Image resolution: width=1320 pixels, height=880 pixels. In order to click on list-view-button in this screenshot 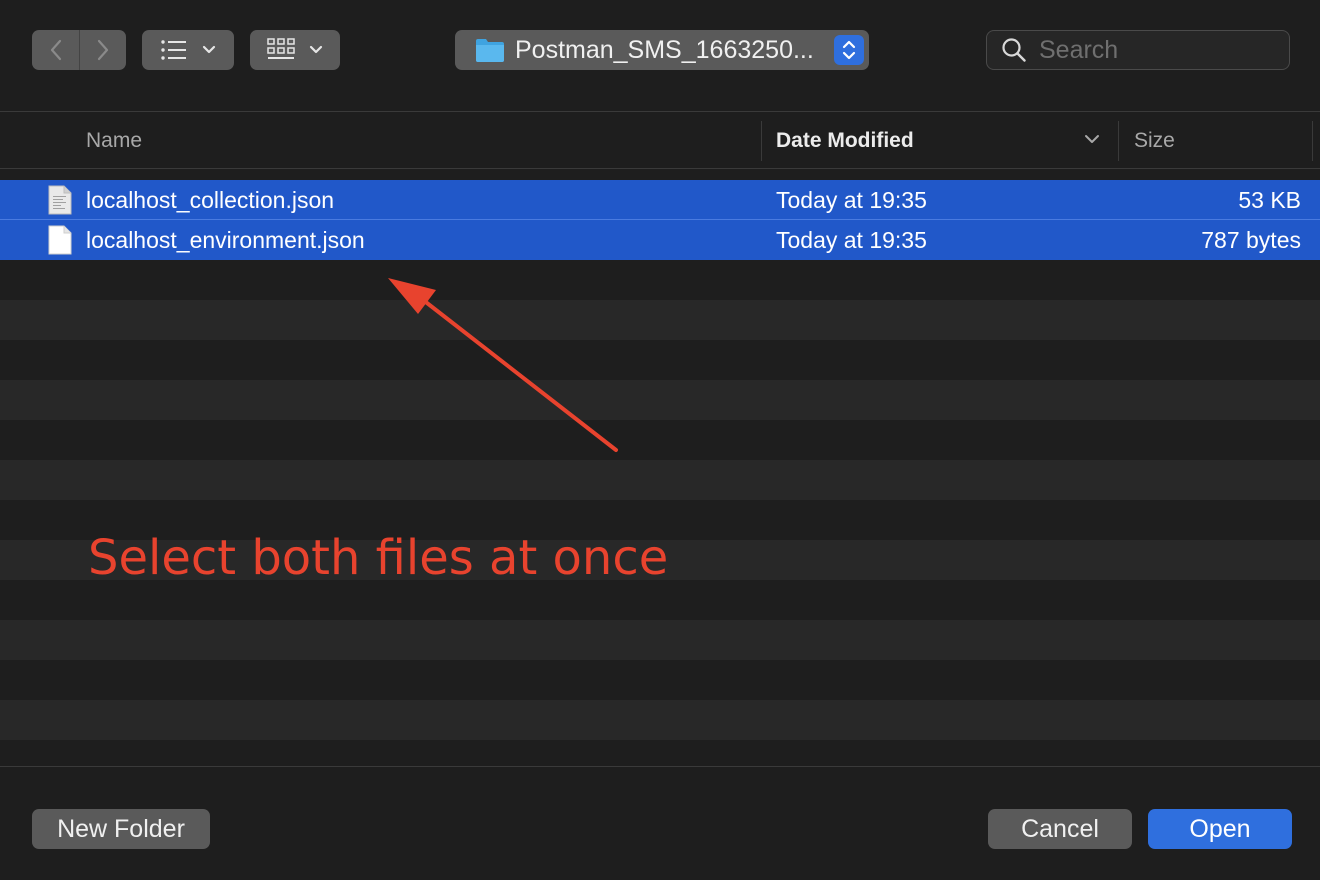, I will do `click(188, 50)`.